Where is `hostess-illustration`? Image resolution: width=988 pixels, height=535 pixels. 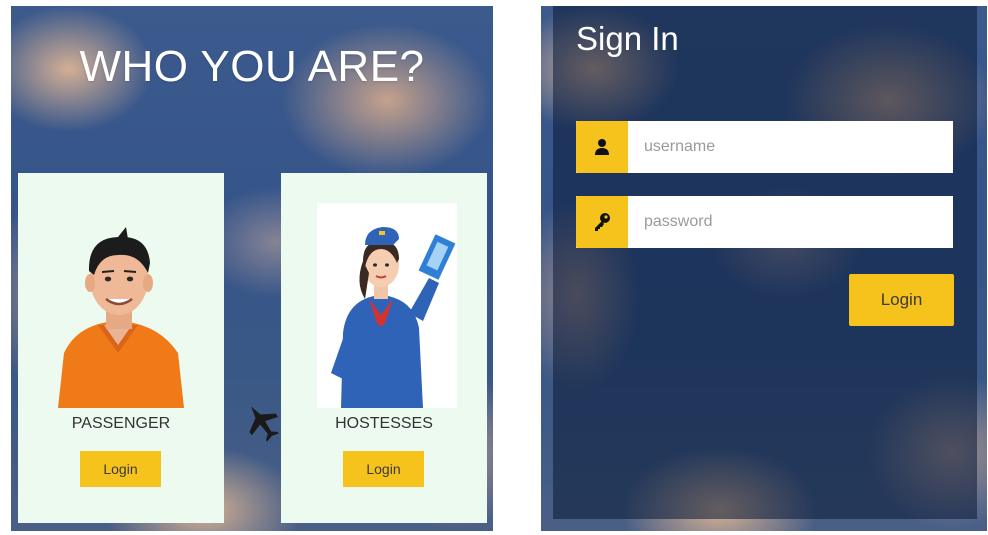 hostess-illustration is located at coordinates (384, 305).